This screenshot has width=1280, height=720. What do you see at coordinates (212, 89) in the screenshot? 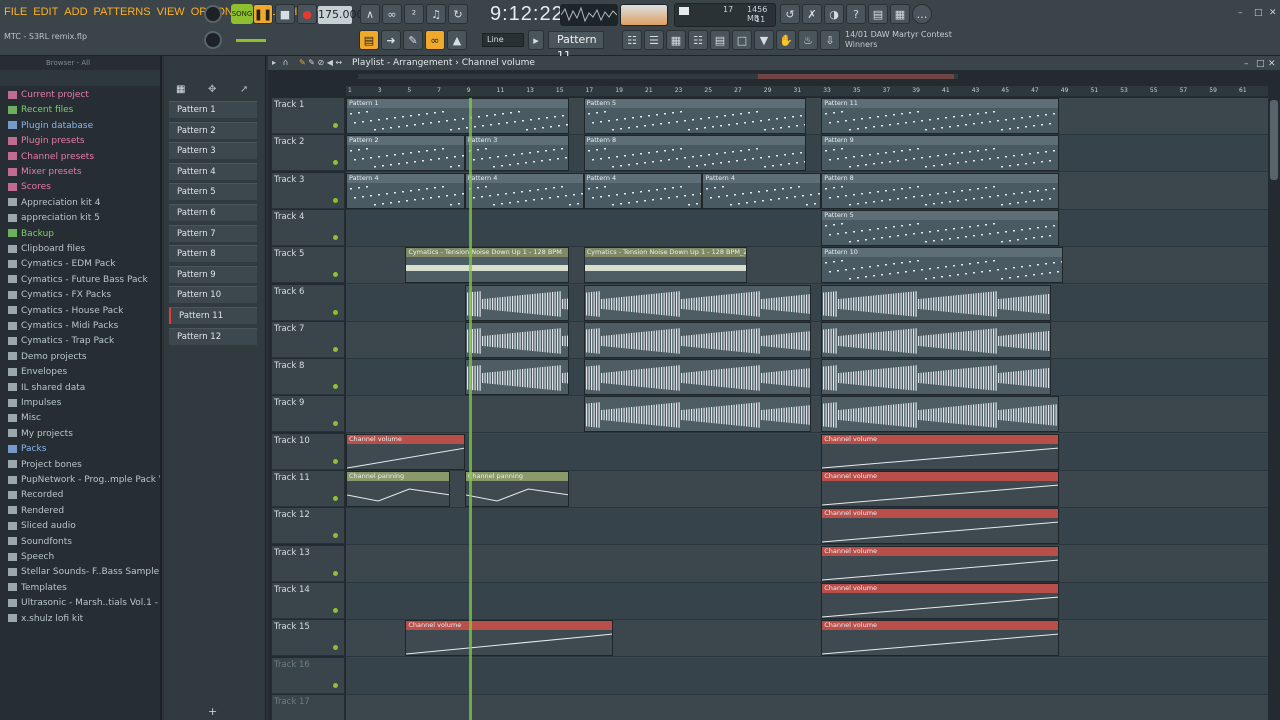
I see `picker-audio-icon: ✥` at bounding box center [212, 89].